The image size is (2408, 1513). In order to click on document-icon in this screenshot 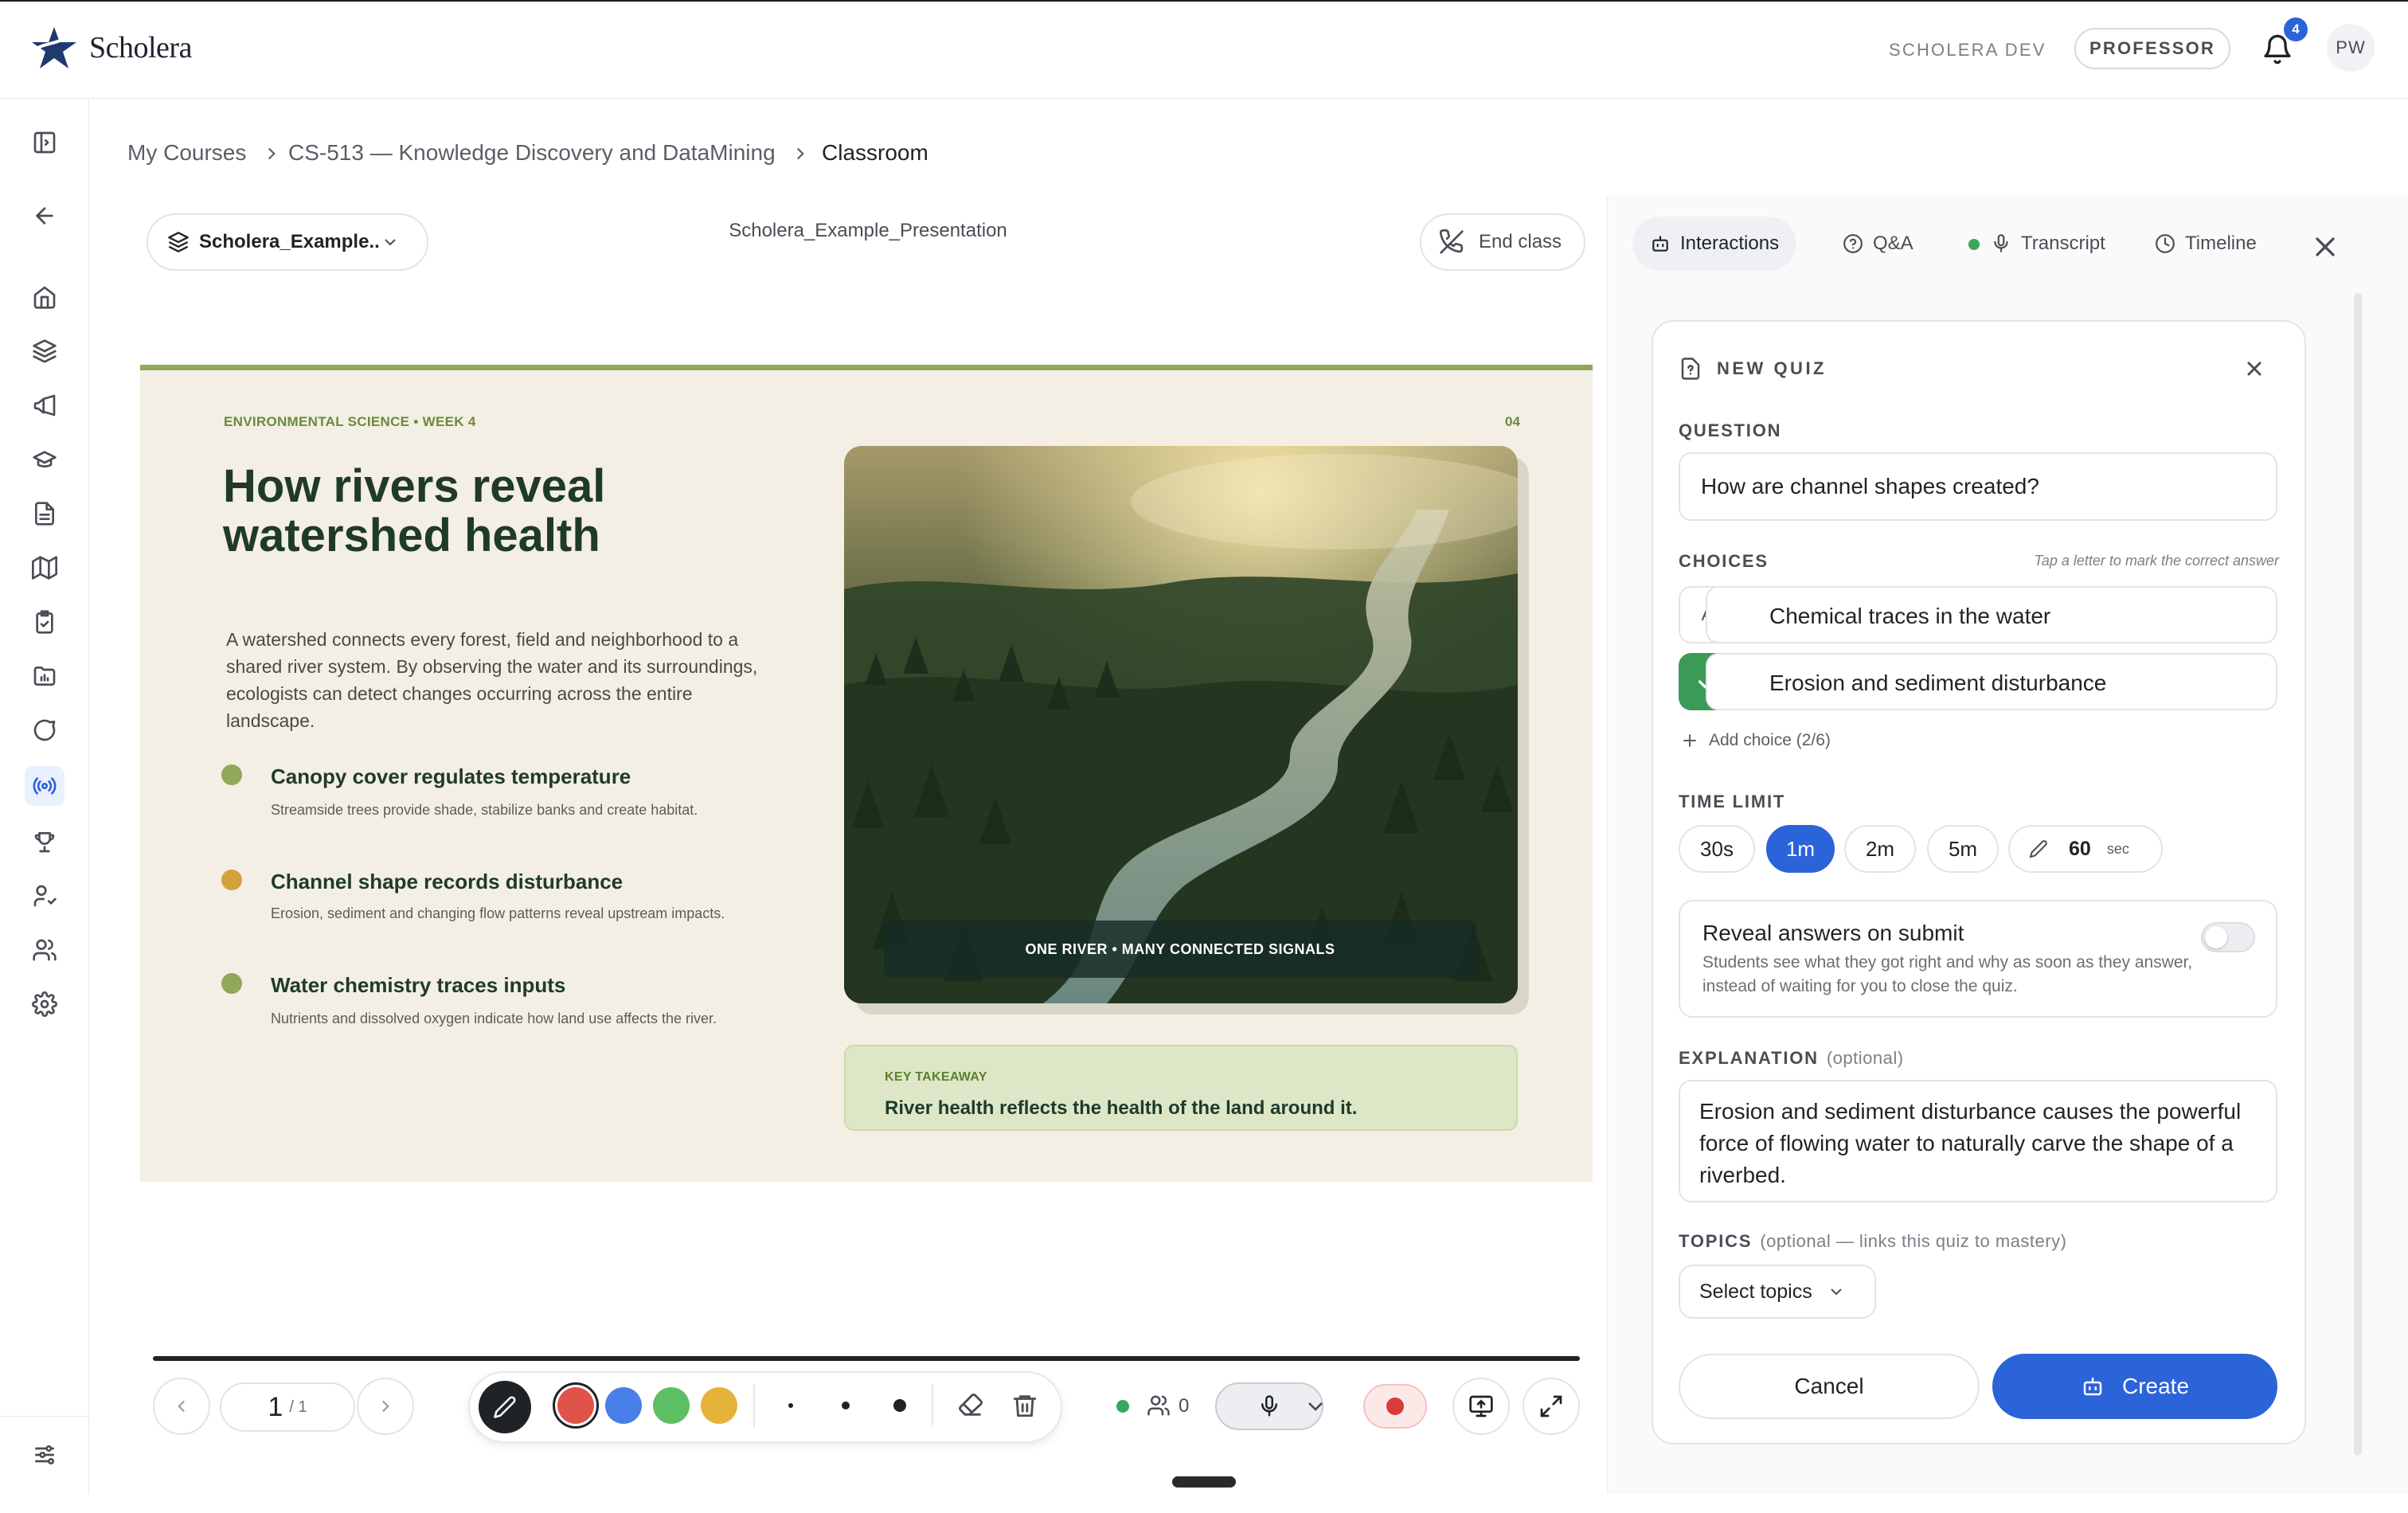, I will do `click(44, 514)`.